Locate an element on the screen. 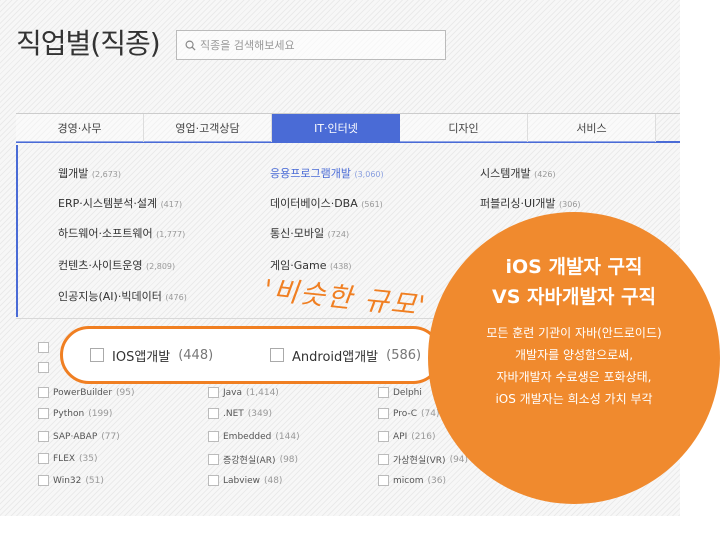 The width and height of the screenshot is (720, 536). option-count: (448) is located at coordinates (196, 355).